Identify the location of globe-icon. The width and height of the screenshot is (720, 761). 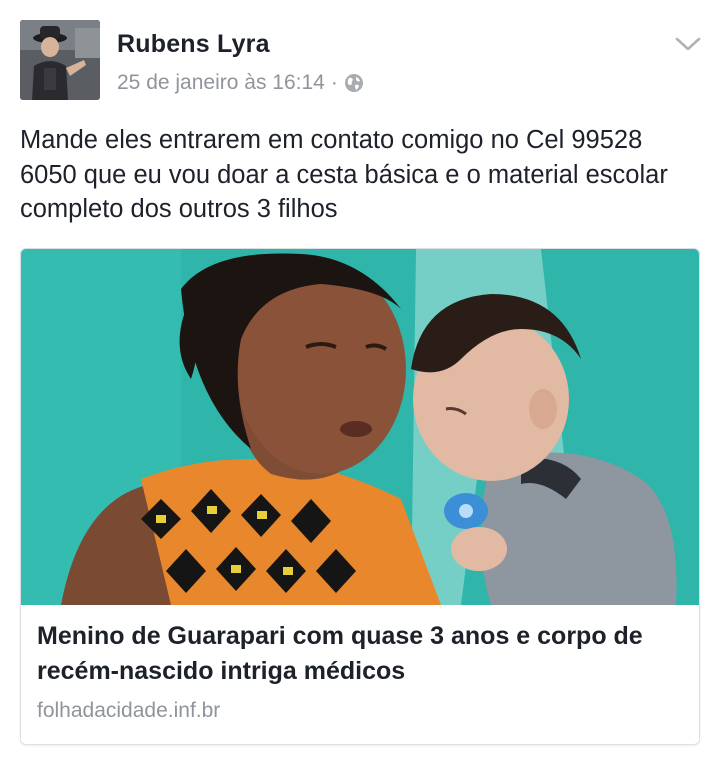
(354, 83).